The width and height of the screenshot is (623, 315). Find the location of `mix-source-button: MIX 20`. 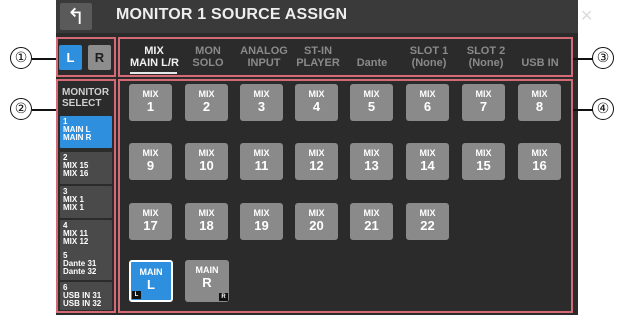

mix-source-button: MIX 20 is located at coordinates (316, 221).